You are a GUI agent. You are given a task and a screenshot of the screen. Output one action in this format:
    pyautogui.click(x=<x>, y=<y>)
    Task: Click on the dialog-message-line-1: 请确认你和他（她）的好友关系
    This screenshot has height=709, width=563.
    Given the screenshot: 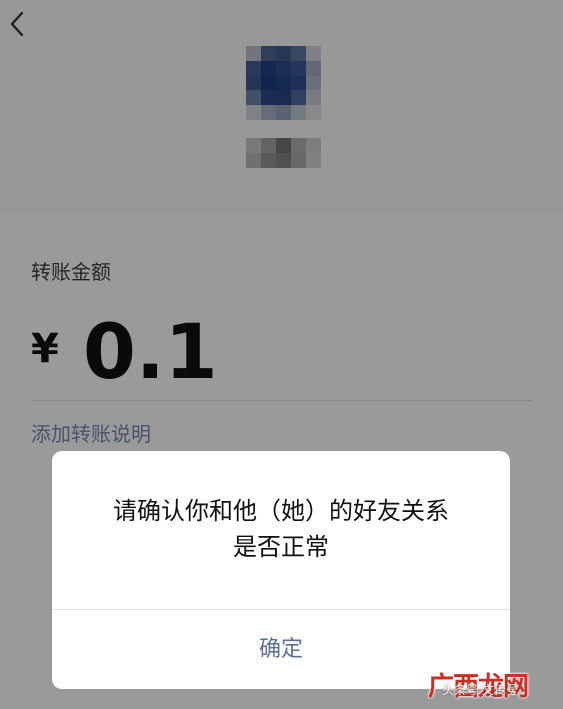 What is the action you would take?
    pyautogui.click(x=281, y=511)
    